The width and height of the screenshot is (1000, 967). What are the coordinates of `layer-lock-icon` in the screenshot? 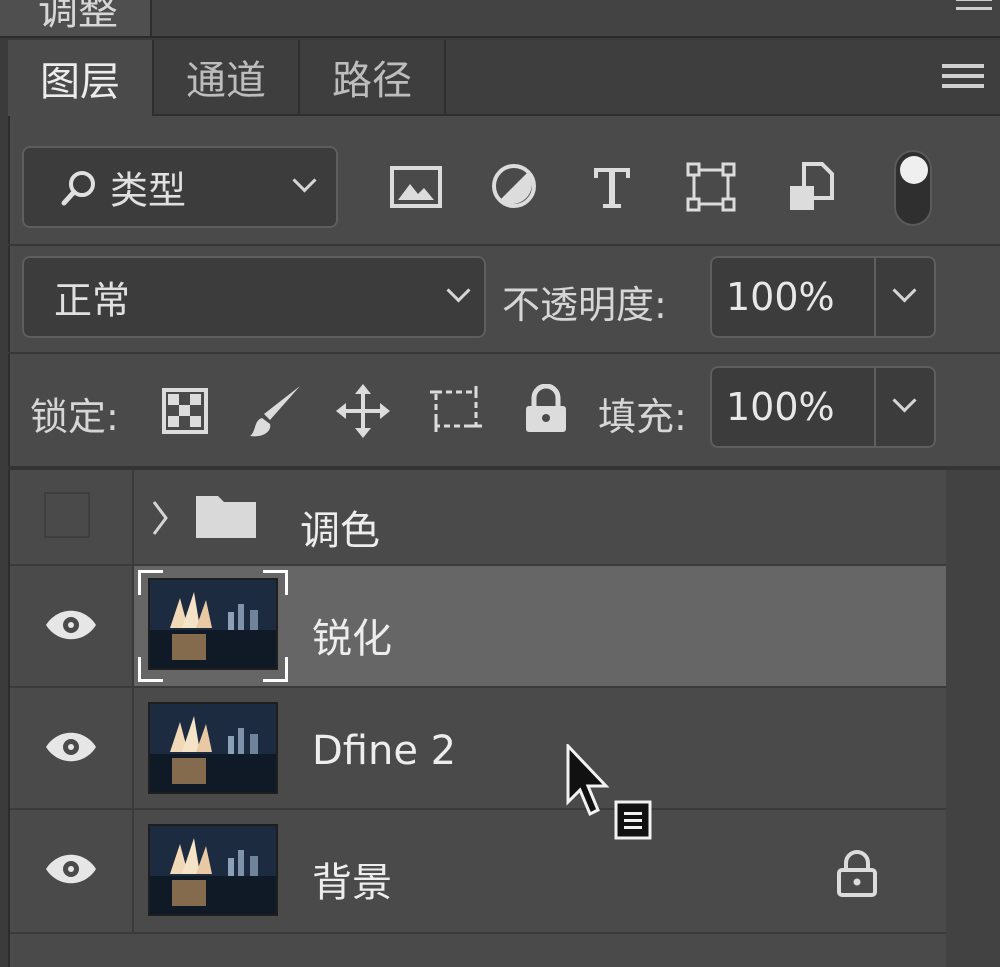 It's located at (857, 874).